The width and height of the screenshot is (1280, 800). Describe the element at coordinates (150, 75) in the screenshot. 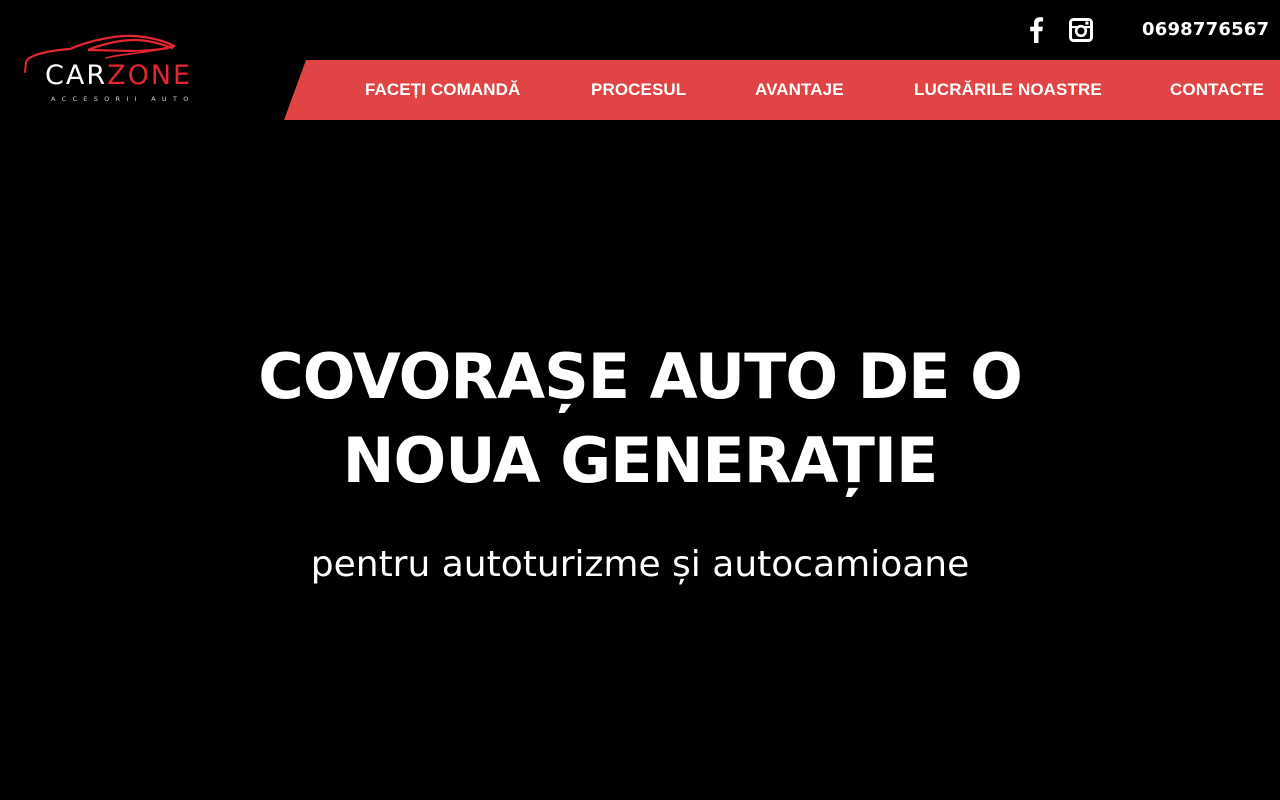

I see `logo-word-zone: ZONE` at that location.